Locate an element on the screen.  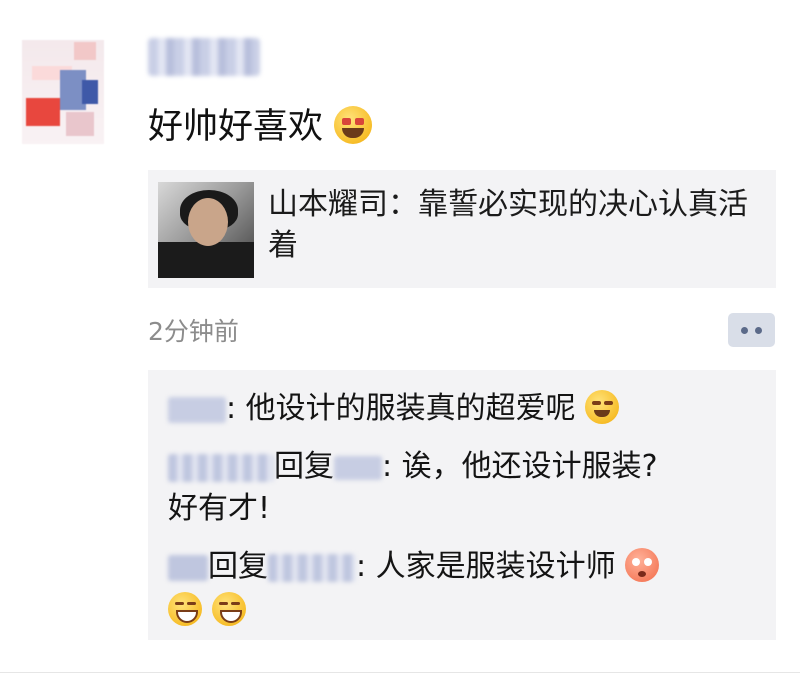
post-text: 好帅好喜欢 is located at coordinates (260, 127).